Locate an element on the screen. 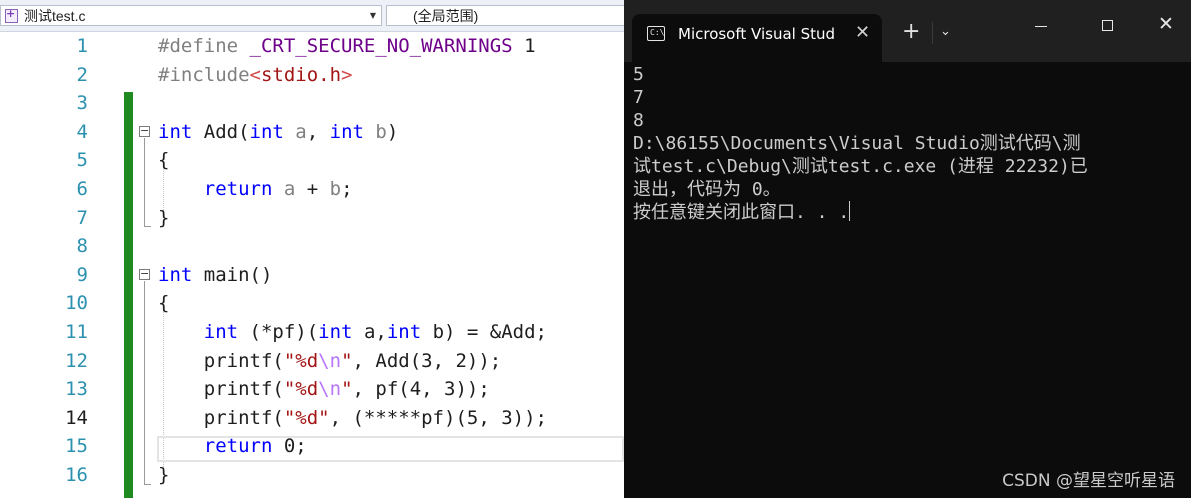 The height and width of the screenshot is (498, 1191). line-number: 2 is located at coordinates (82, 74).